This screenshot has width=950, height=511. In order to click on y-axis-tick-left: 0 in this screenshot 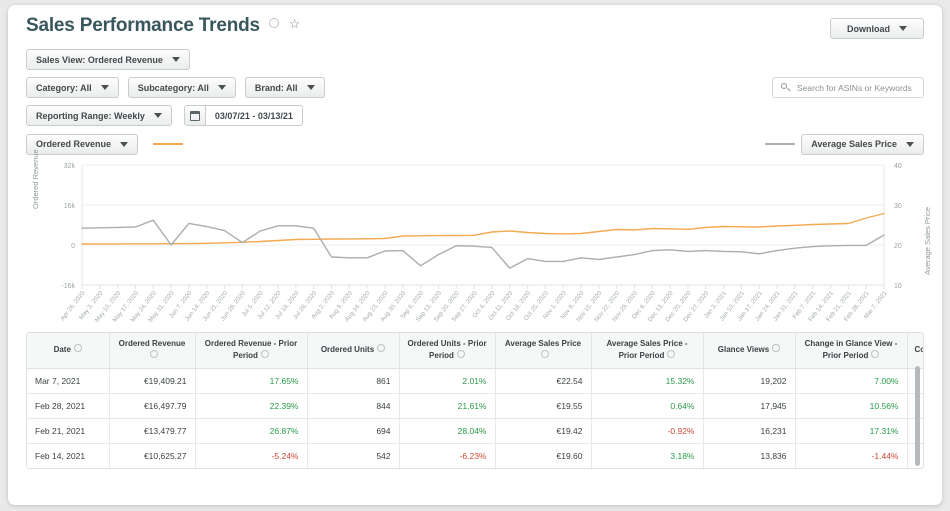, I will do `click(73, 246)`.